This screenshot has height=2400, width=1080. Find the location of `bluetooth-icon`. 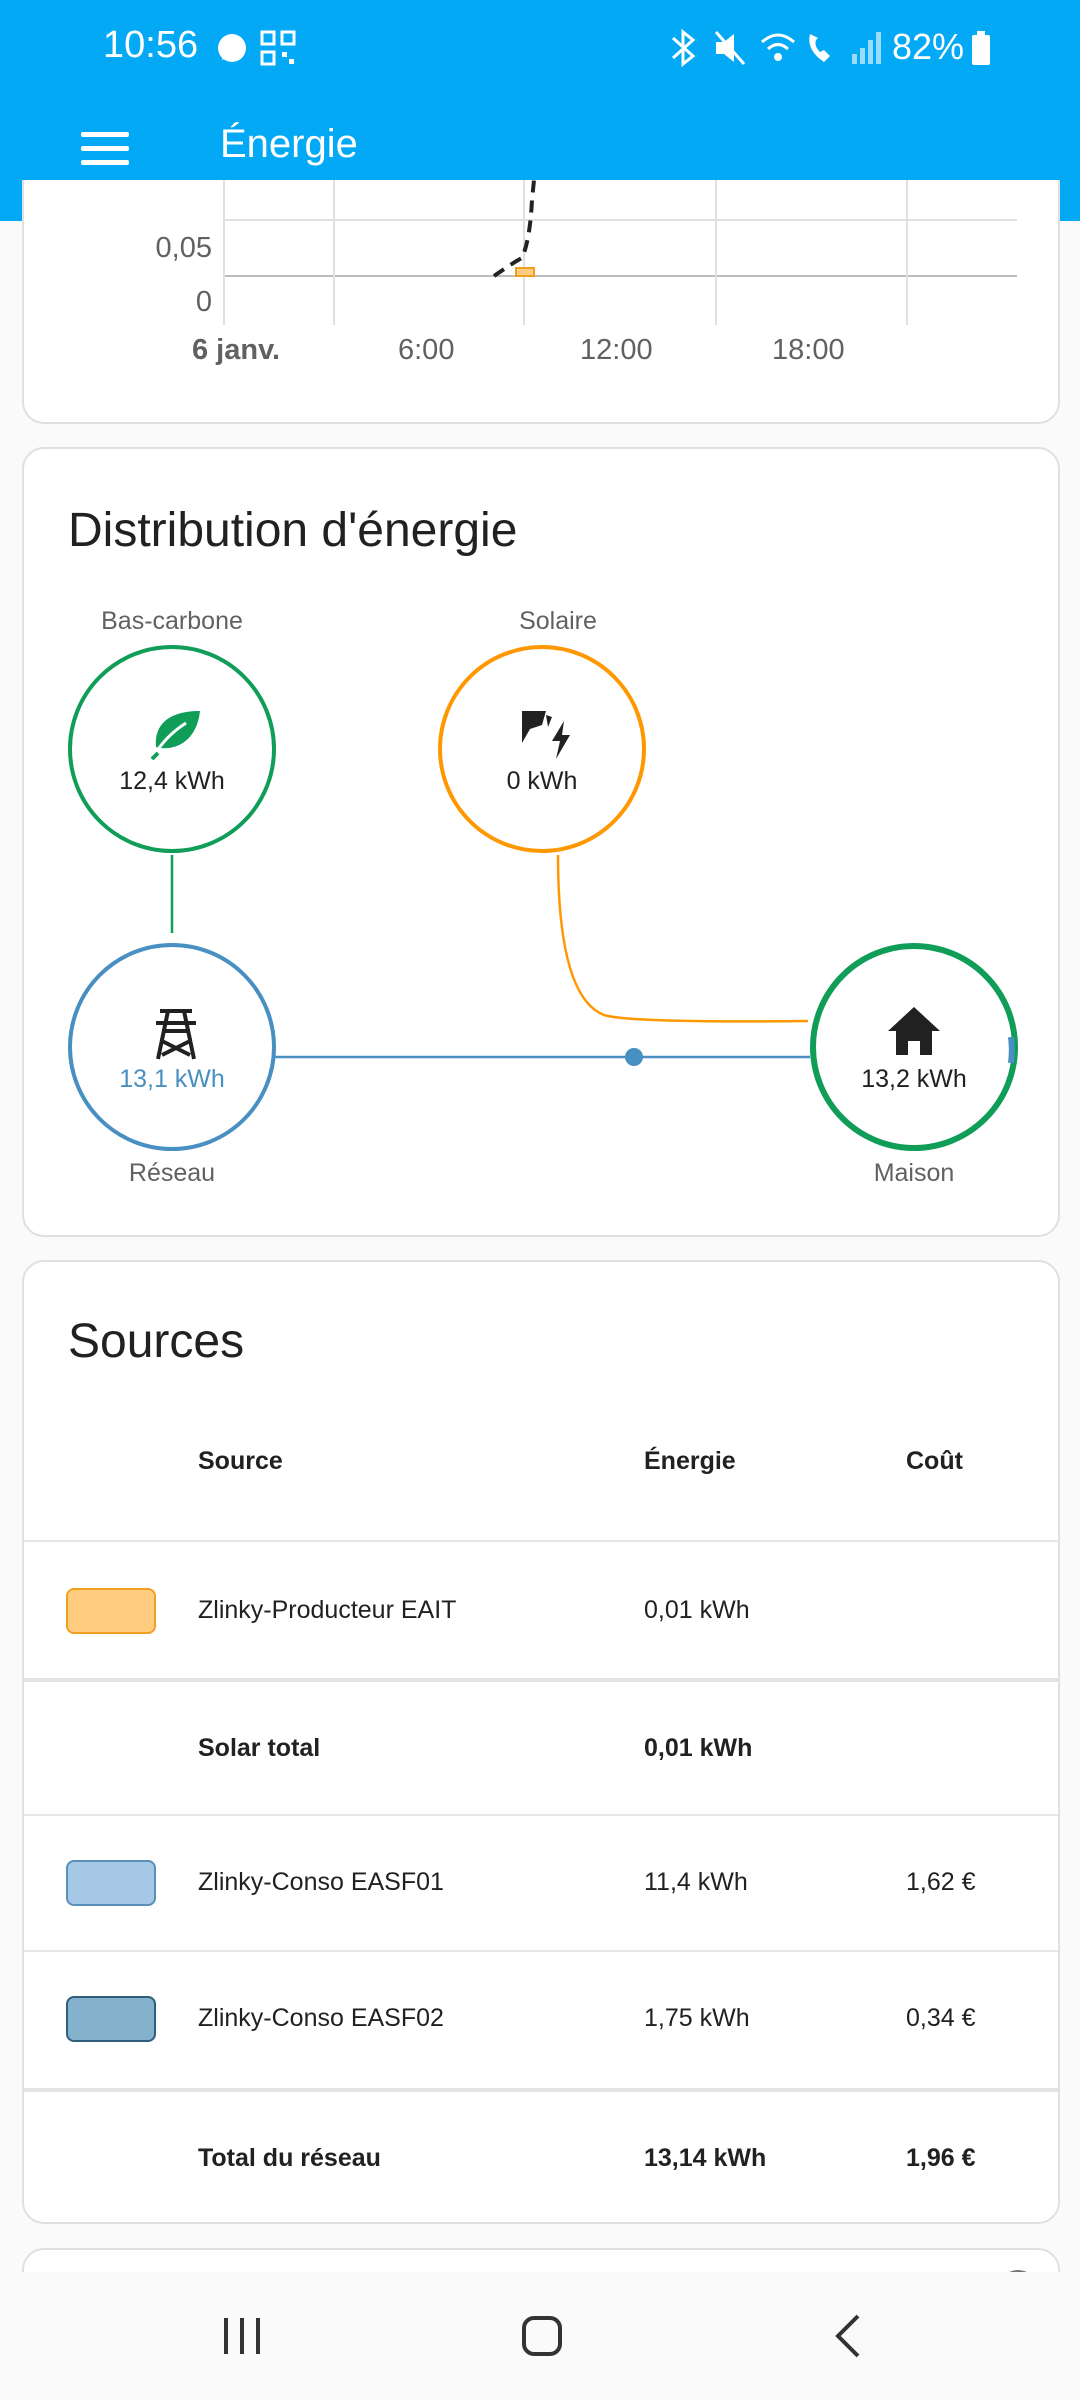

bluetooth-icon is located at coordinates (683, 48).